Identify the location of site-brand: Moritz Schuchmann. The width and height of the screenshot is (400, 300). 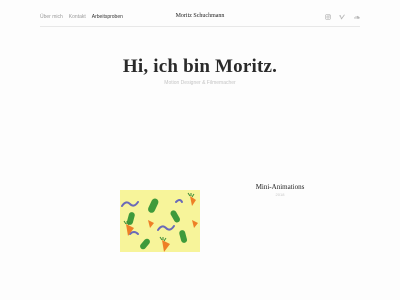
(200, 16).